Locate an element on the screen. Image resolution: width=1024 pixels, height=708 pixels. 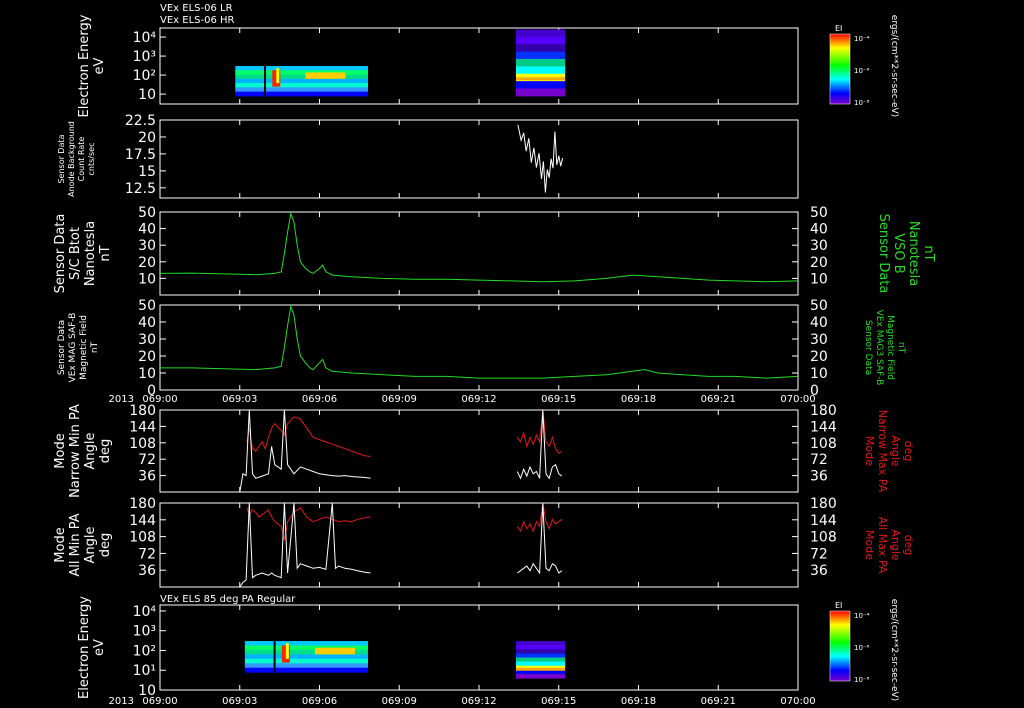
ylabel-line: cnts/sec is located at coordinates (91, 159).